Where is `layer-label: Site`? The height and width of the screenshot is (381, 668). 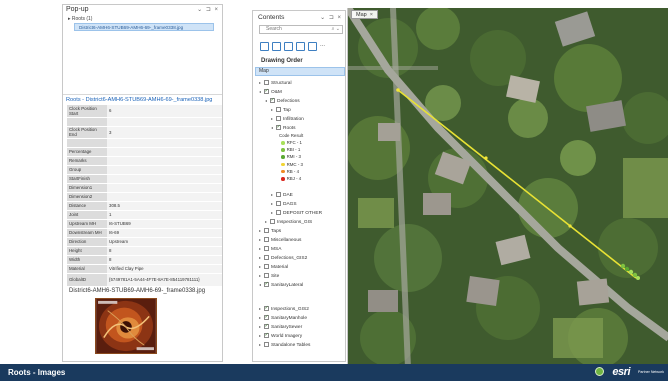 layer-label: Site is located at coordinates (275, 276).